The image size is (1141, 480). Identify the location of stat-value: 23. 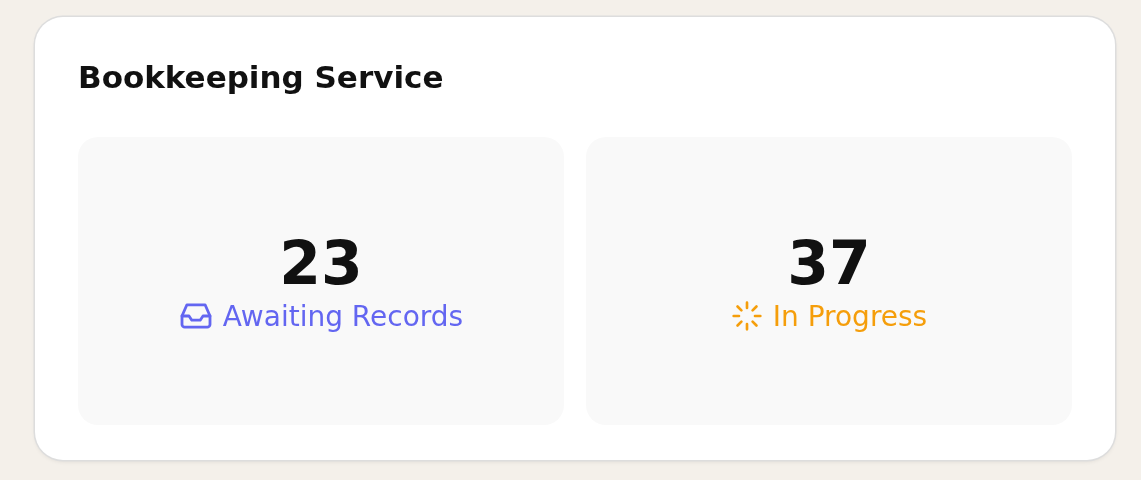
(321, 262).